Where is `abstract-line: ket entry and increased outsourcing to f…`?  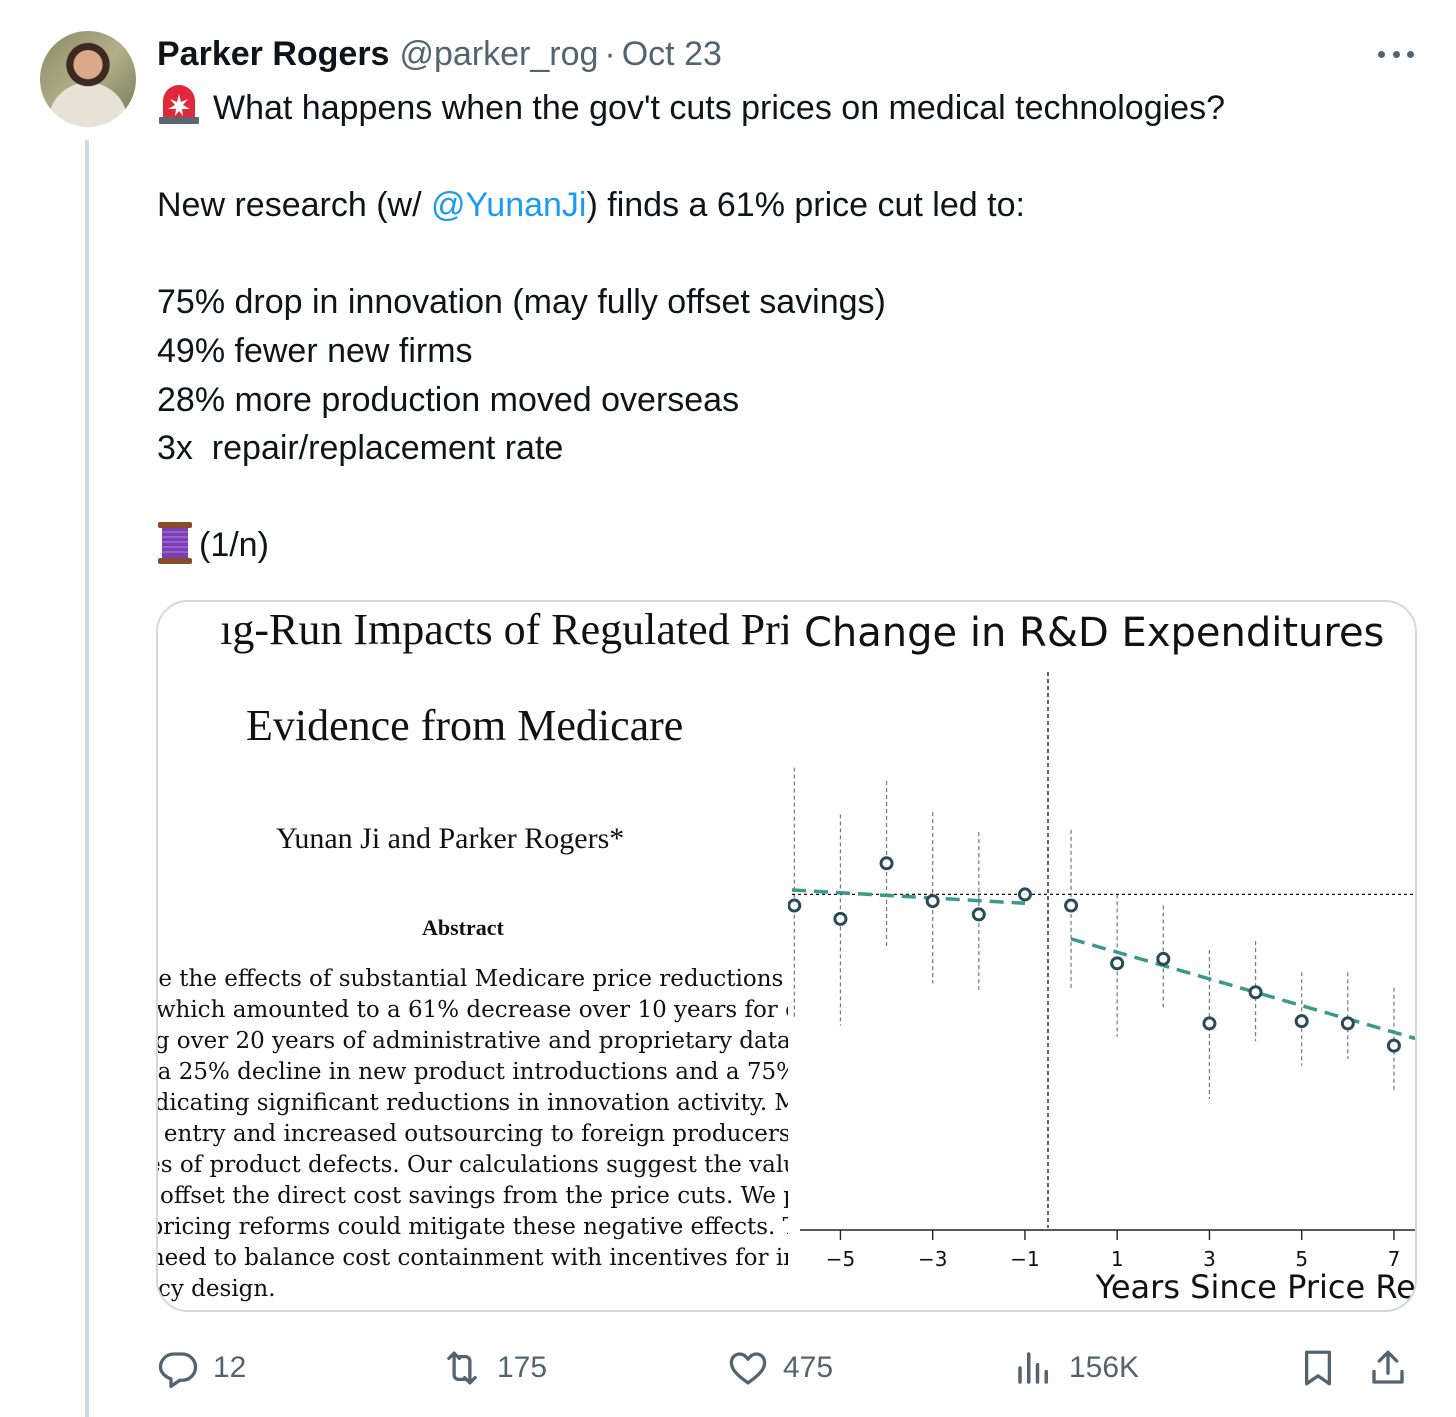
abstract-line: ket entry and increased outsourcing to f… is located at coordinates (473, 1134).